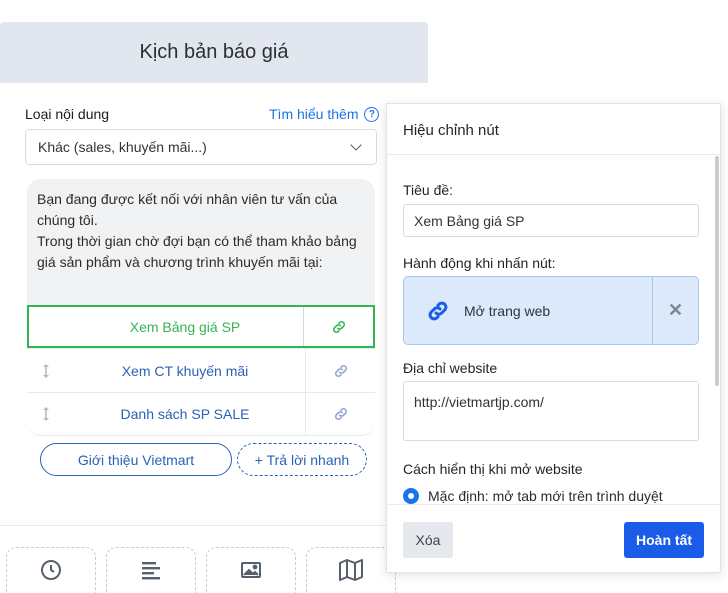  Describe the element at coordinates (122, 147) in the screenshot. I see `content-type-value: Khác (sales, khuyến mãi...)` at that location.